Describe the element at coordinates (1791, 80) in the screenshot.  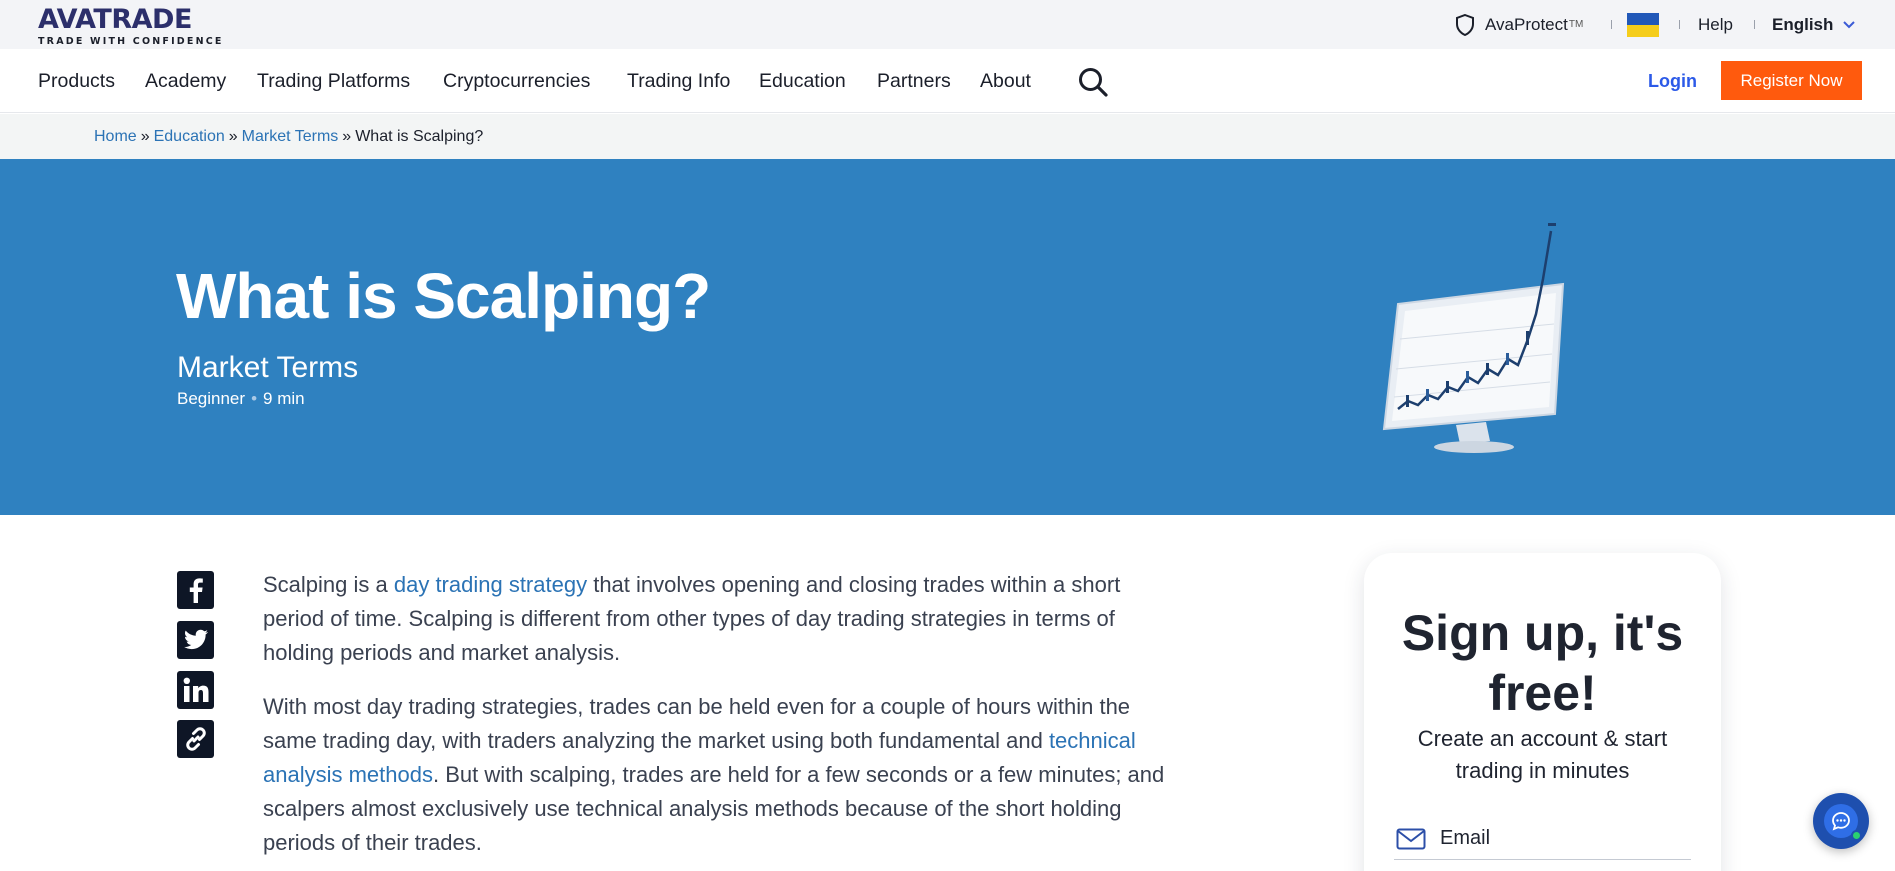
I see `register-now-button: Register Now` at that location.